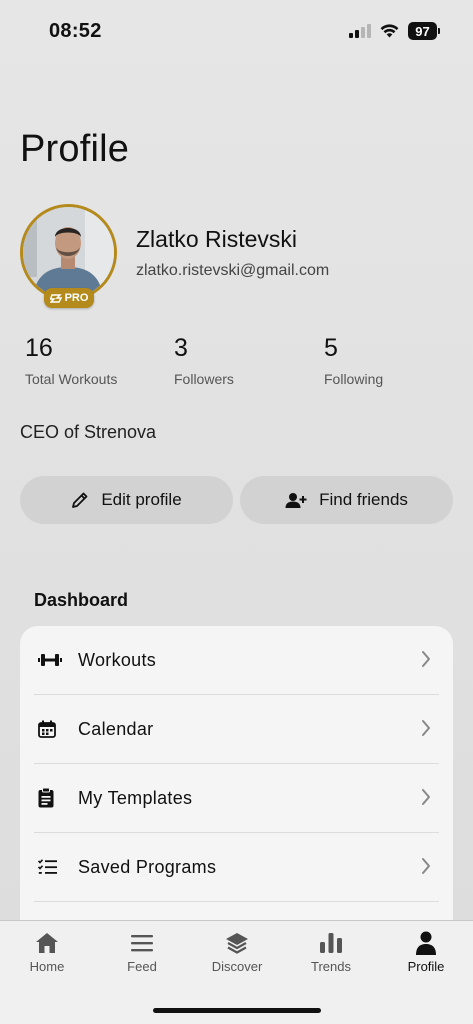 This screenshot has height=1024, width=473. What do you see at coordinates (47, 966) in the screenshot?
I see `tab-label: Home` at bounding box center [47, 966].